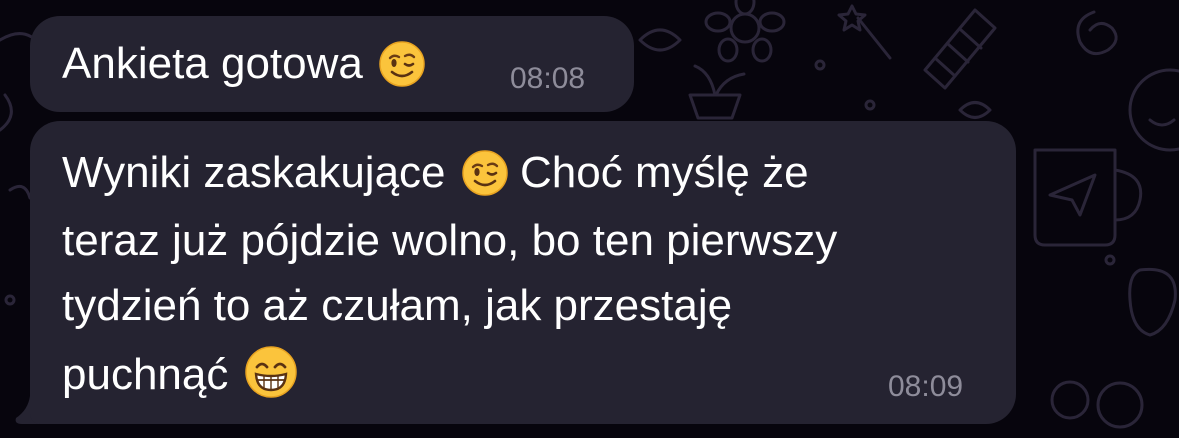 This screenshot has width=1179, height=438. What do you see at coordinates (179, 378) in the screenshot?
I see `message-line: puchnąć` at bounding box center [179, 378].